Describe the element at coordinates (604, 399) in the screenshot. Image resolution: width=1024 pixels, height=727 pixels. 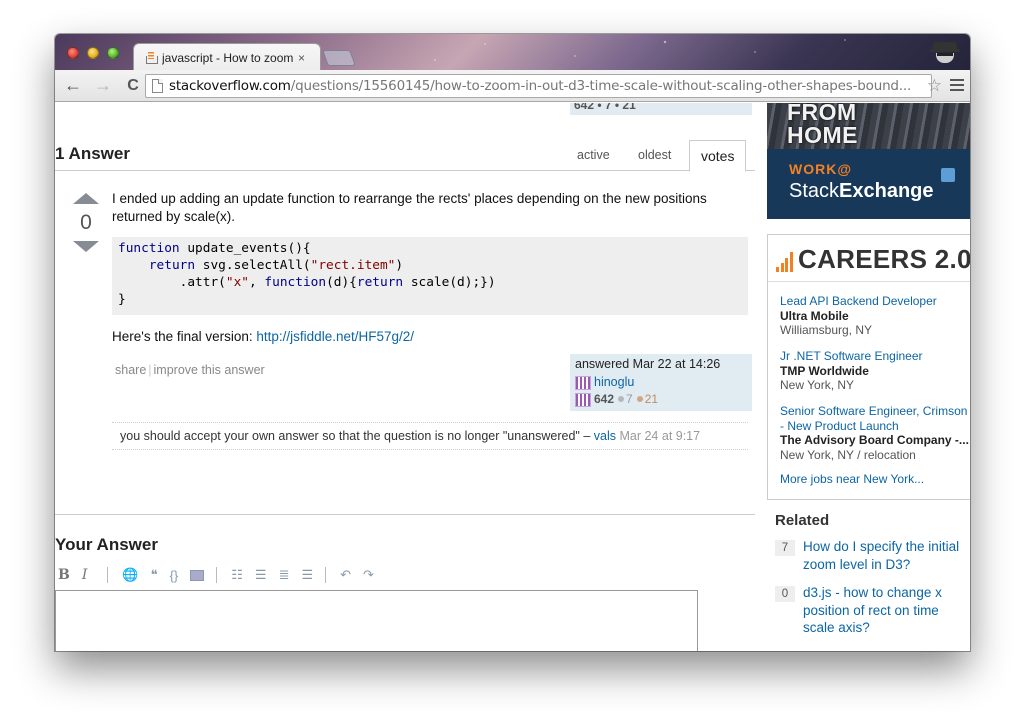
I see `rep-score: 642` at that location.